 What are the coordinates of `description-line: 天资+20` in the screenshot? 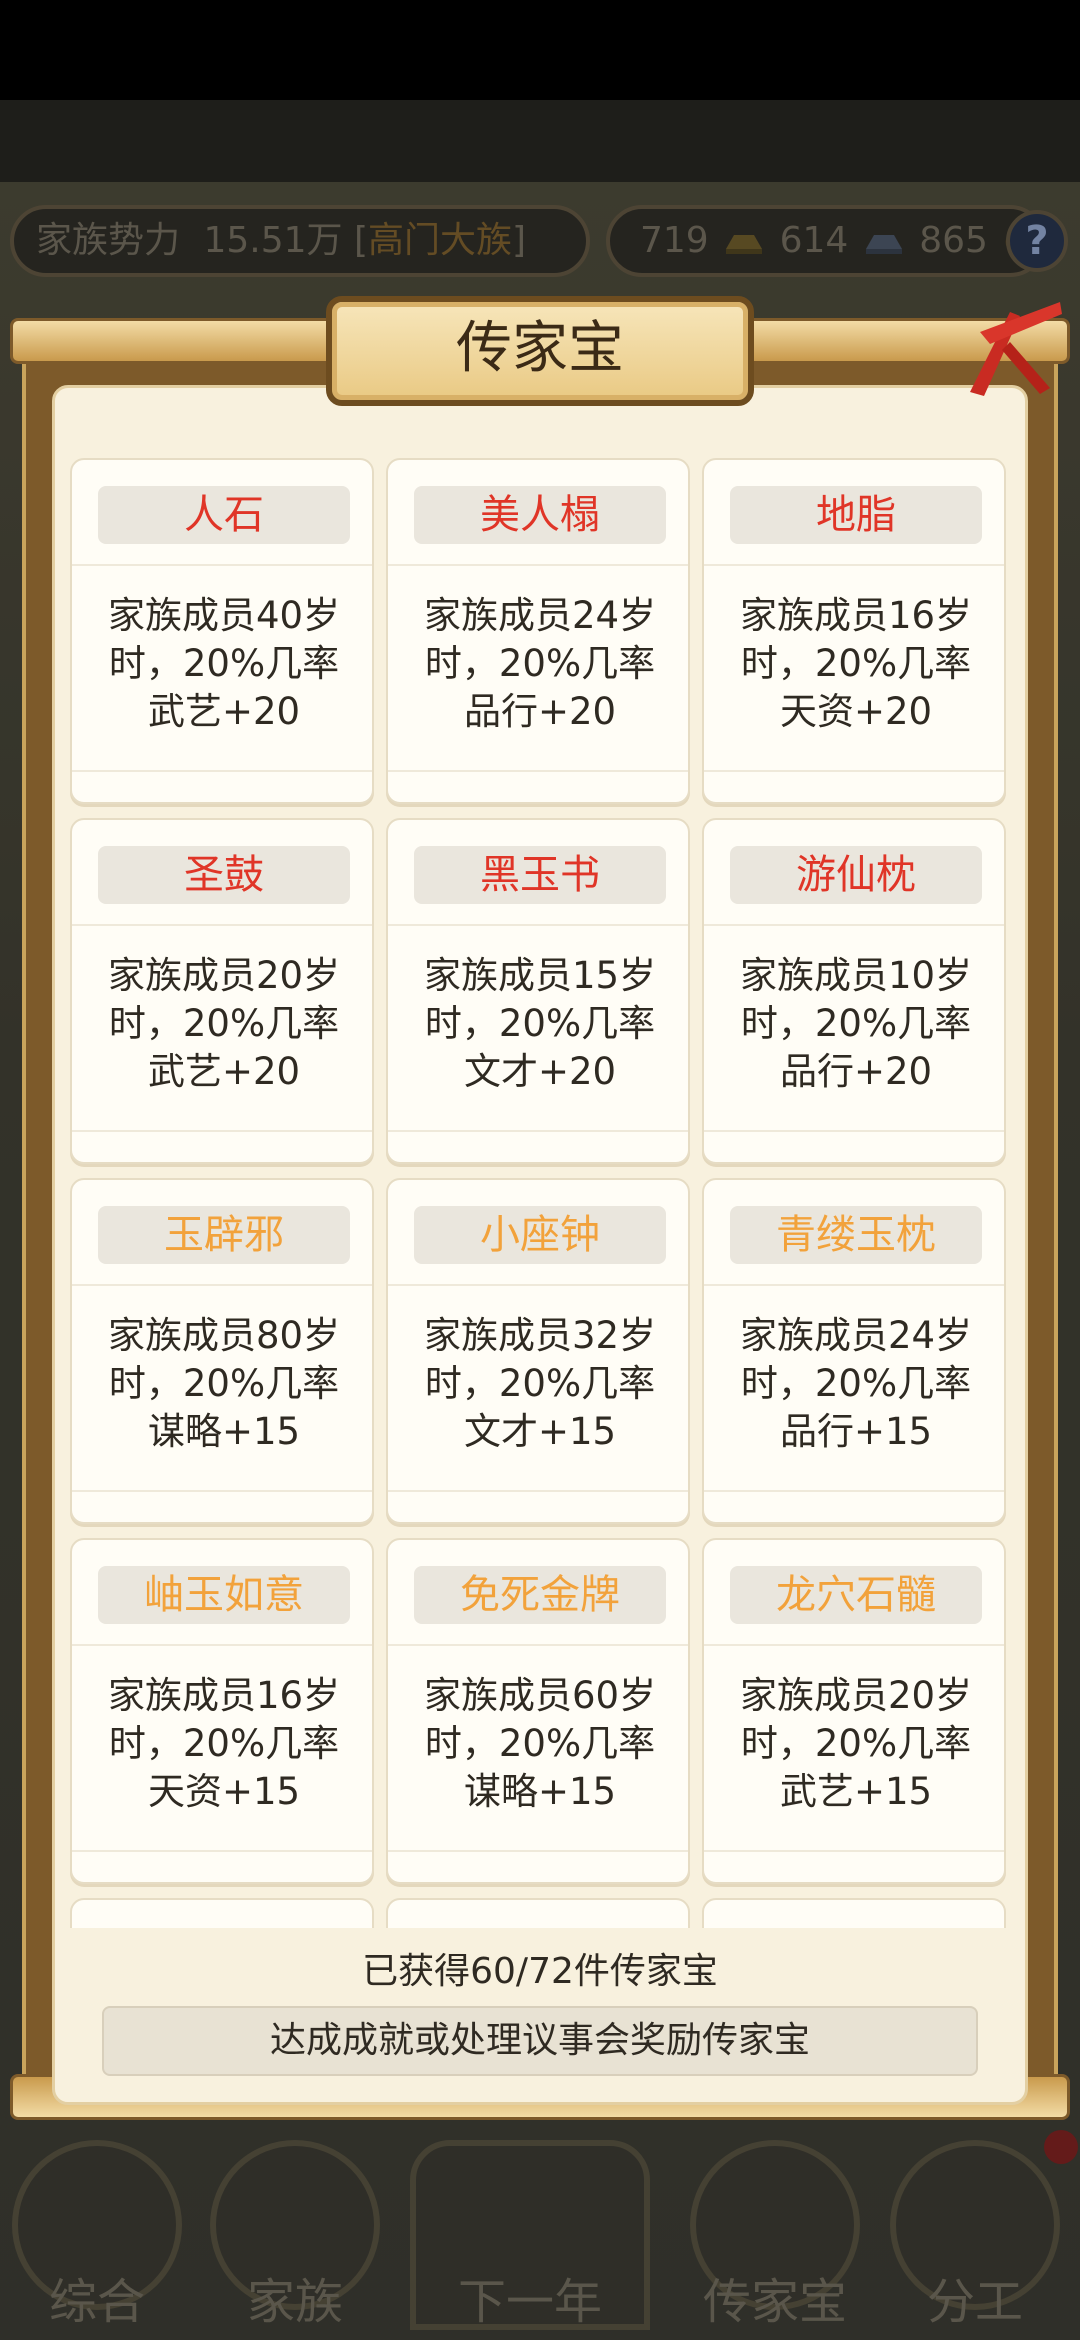 It's located at (856, 711).